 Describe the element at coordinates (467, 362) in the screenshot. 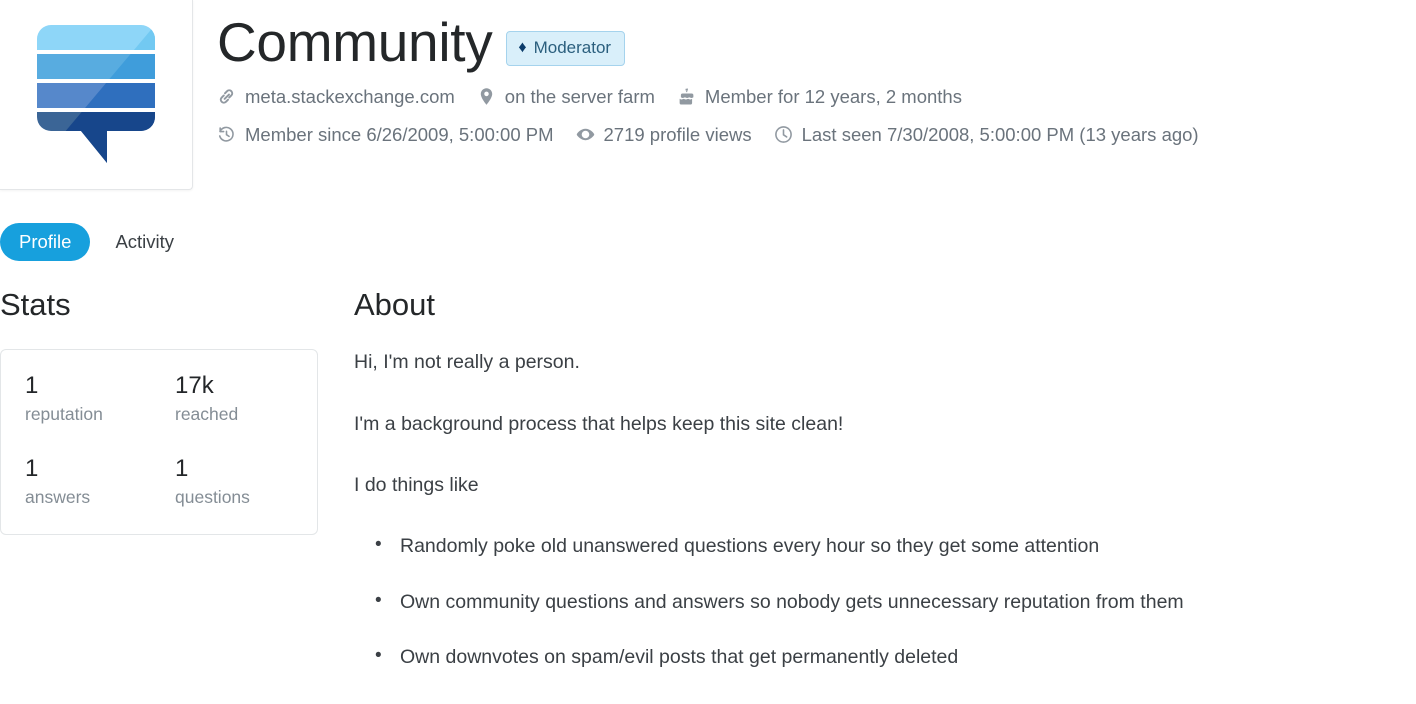

I see `about-paragraph: Hi, I'm not really a person.` at that location.